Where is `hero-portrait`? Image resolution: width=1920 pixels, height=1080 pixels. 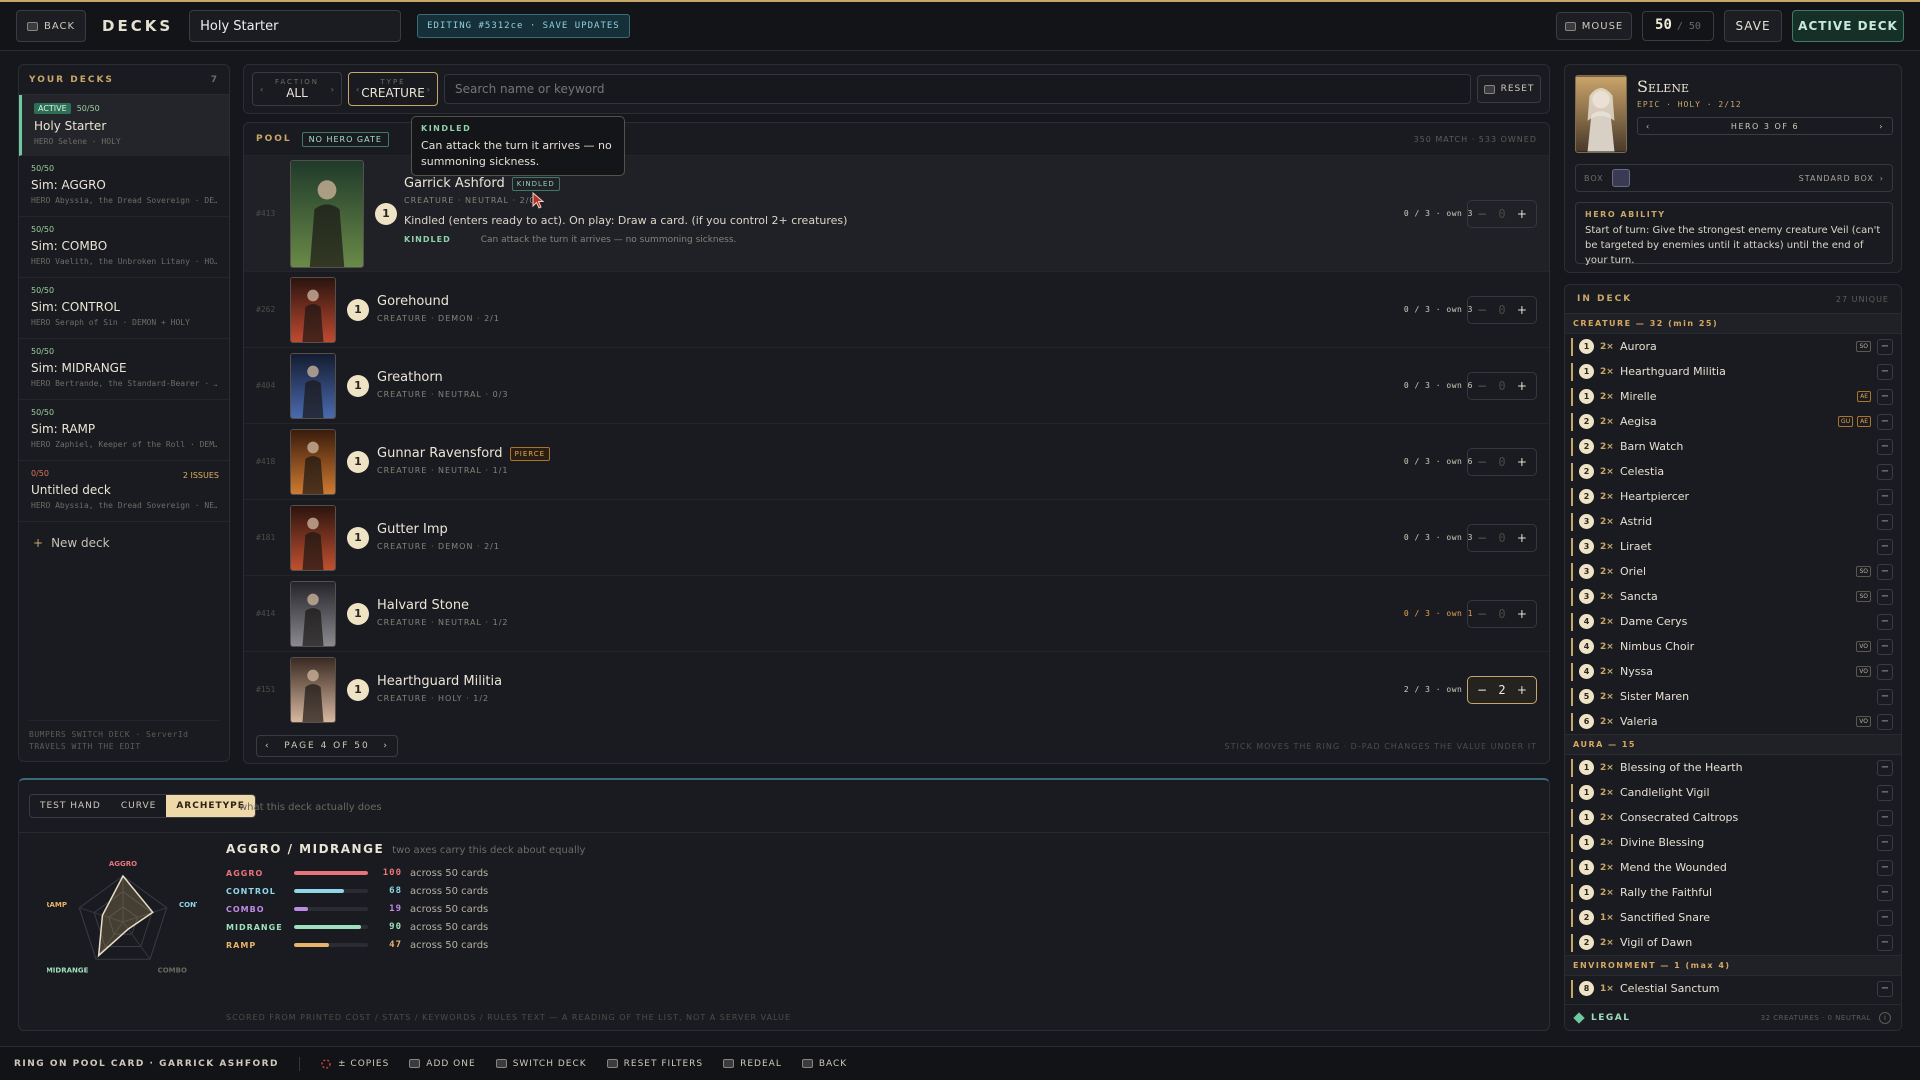 hero-portrait is located at coordinates (1601, 114).